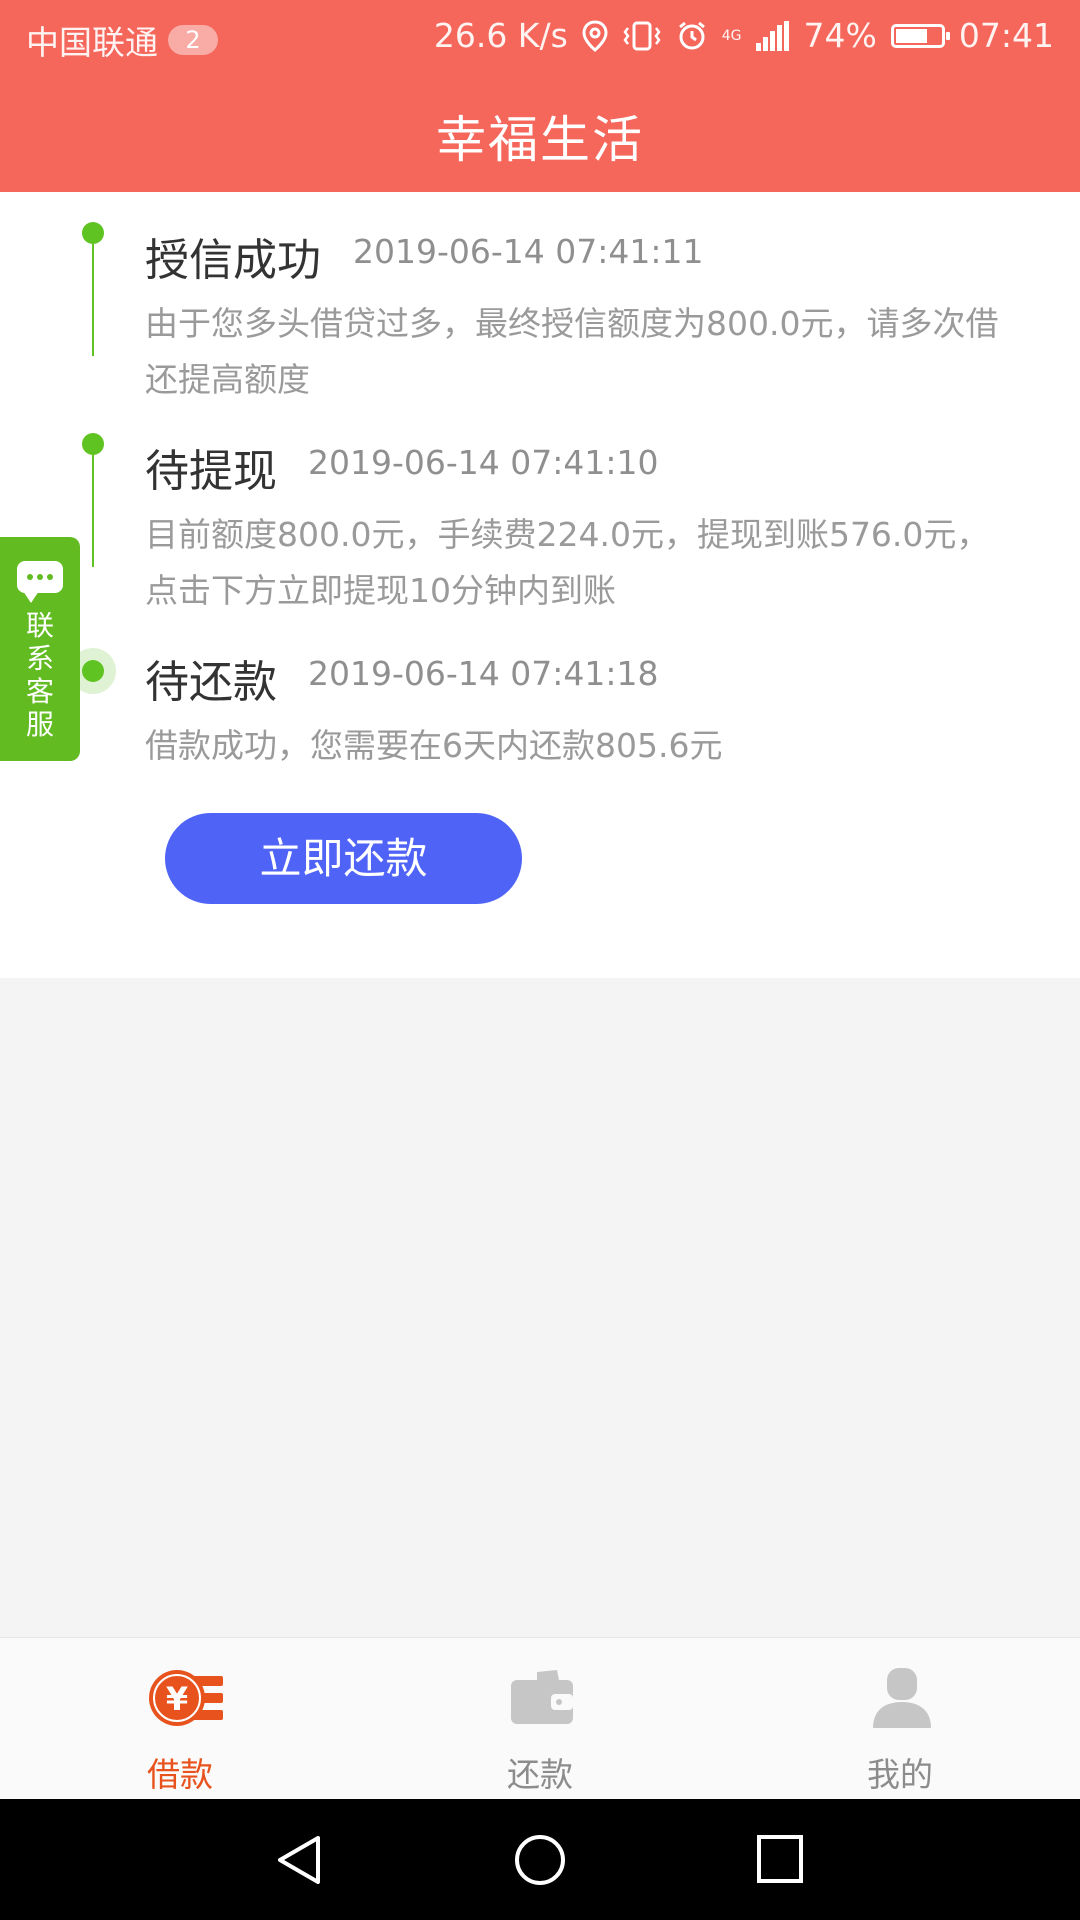 The image size is (1080, 1920). What do you see at coordinates (772, 35) in the screenshot?
I see `signal-icon` at bounding box center [772, 35].